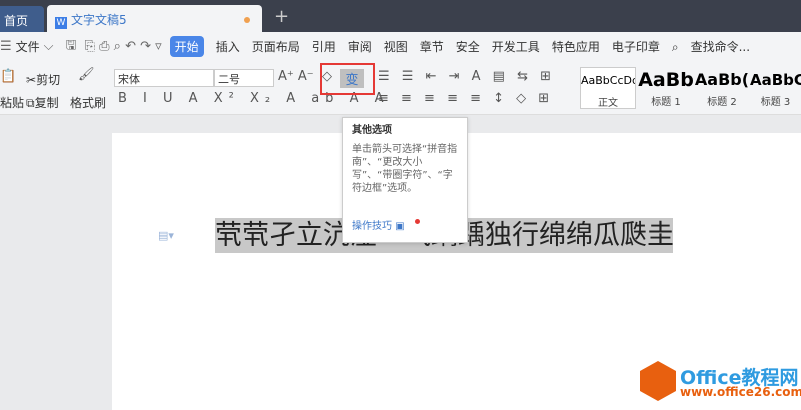 The image size is (801, 410). I want to click on file-menu: 文件, so click(28, 46).